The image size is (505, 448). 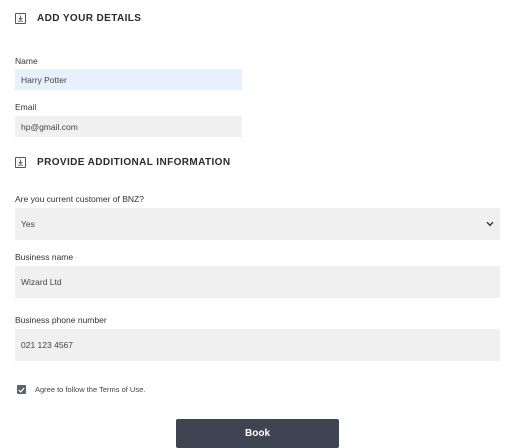 I want to click on details-section-header: ADD YOUR DETAILS, so click(x=78, y=18).